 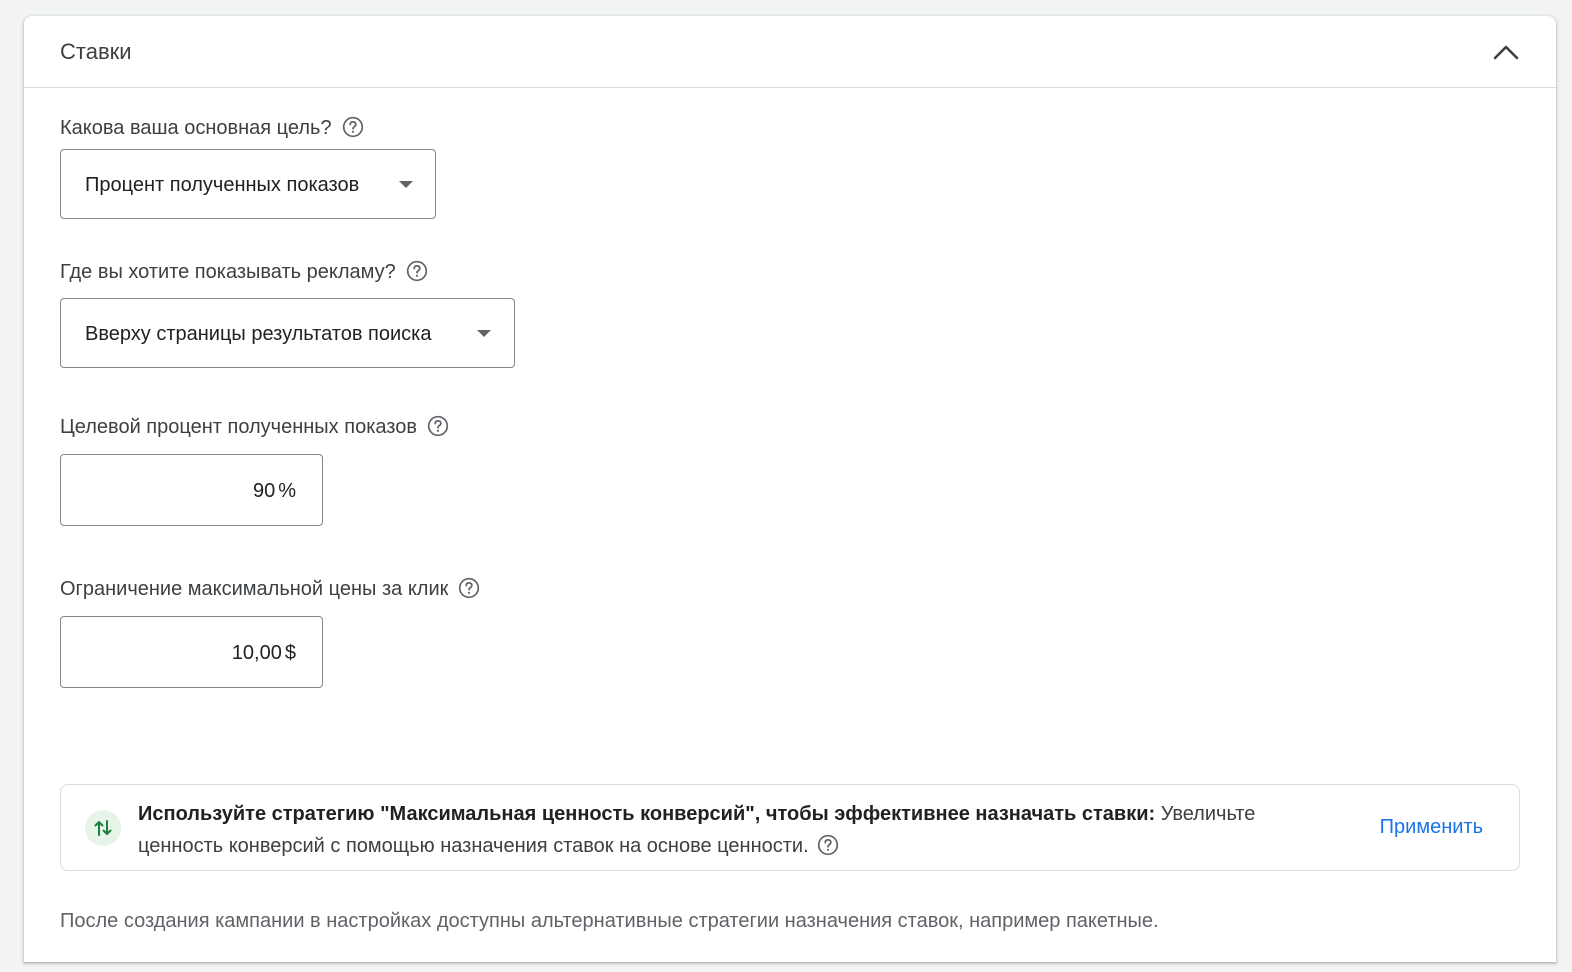 I want to click on target-share-input: 90%, so click(x=191, y=490).